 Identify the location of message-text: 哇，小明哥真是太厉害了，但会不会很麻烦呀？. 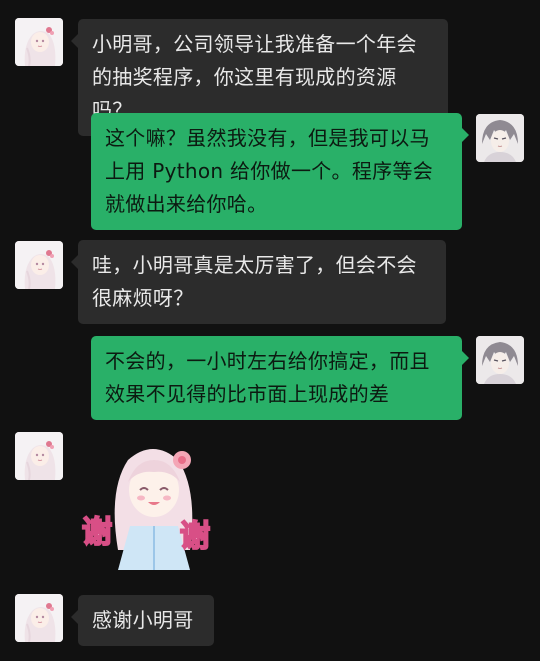
(254, 281).